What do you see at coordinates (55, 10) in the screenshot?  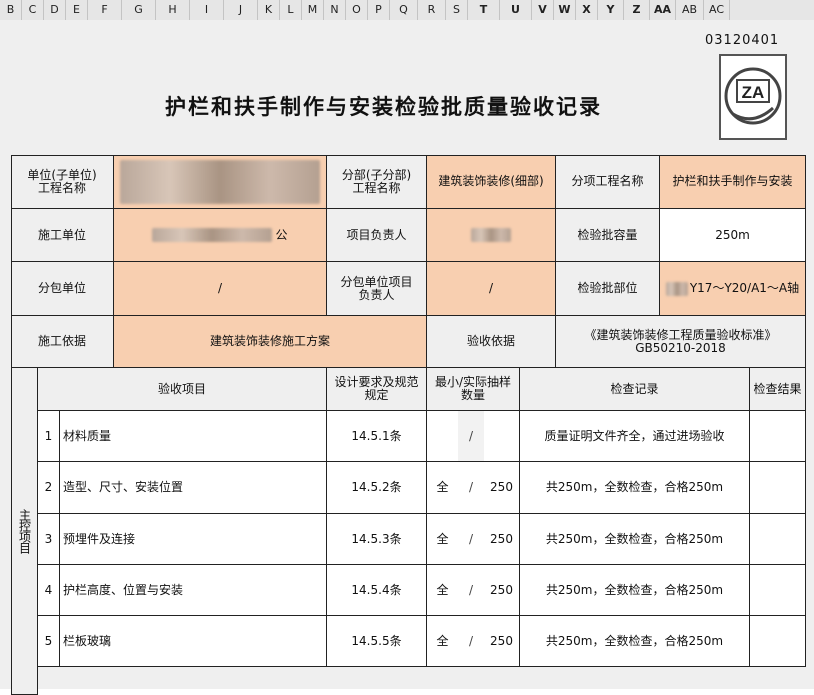 I see `column-header-d: D` at bounding box center [55, 10].